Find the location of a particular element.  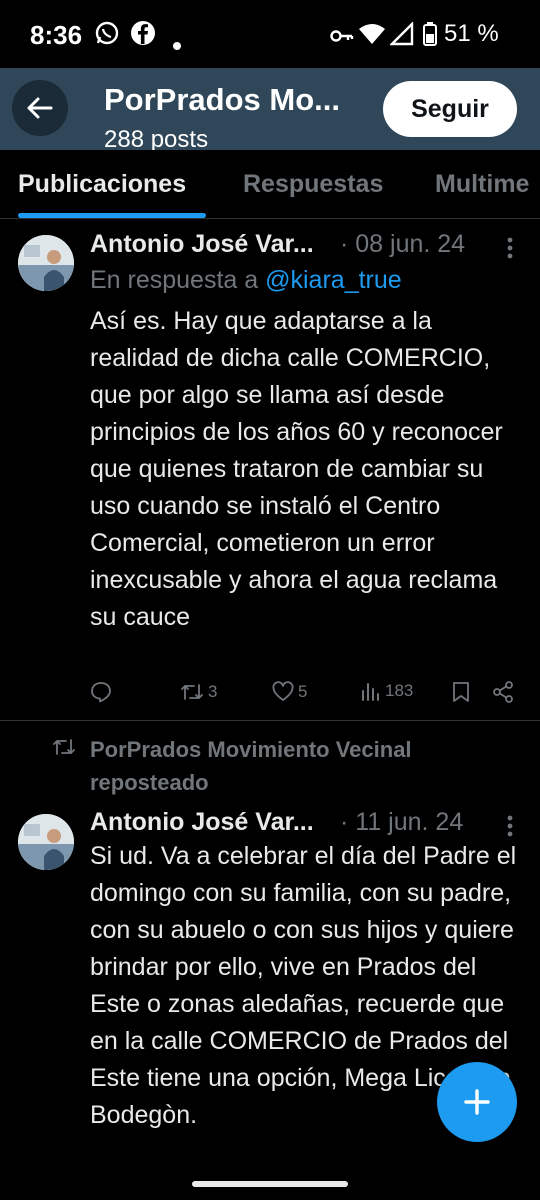

reply-to-line: En respuesta a @kiara_true is located at coordinates (246, 280).